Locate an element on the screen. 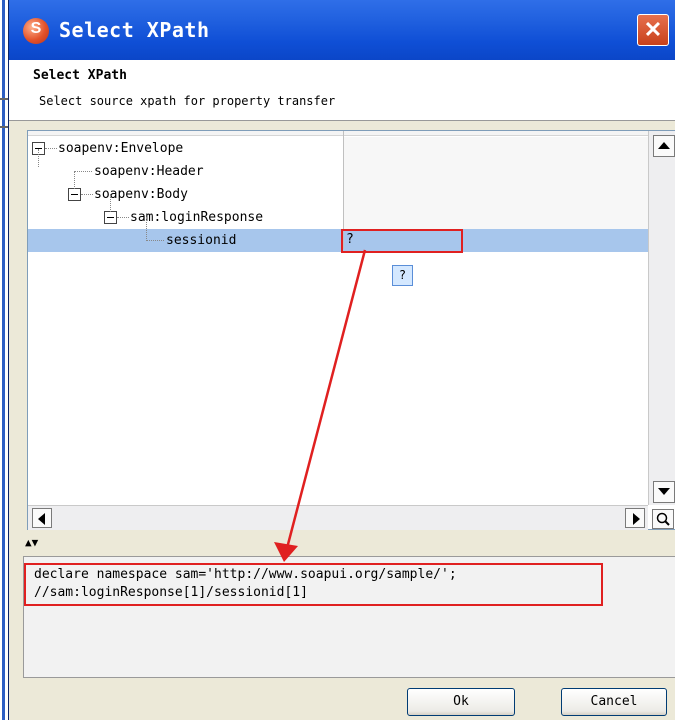 This screenshot has width=675, height=720. annotation-arrow is located at coordinates (320, 405).